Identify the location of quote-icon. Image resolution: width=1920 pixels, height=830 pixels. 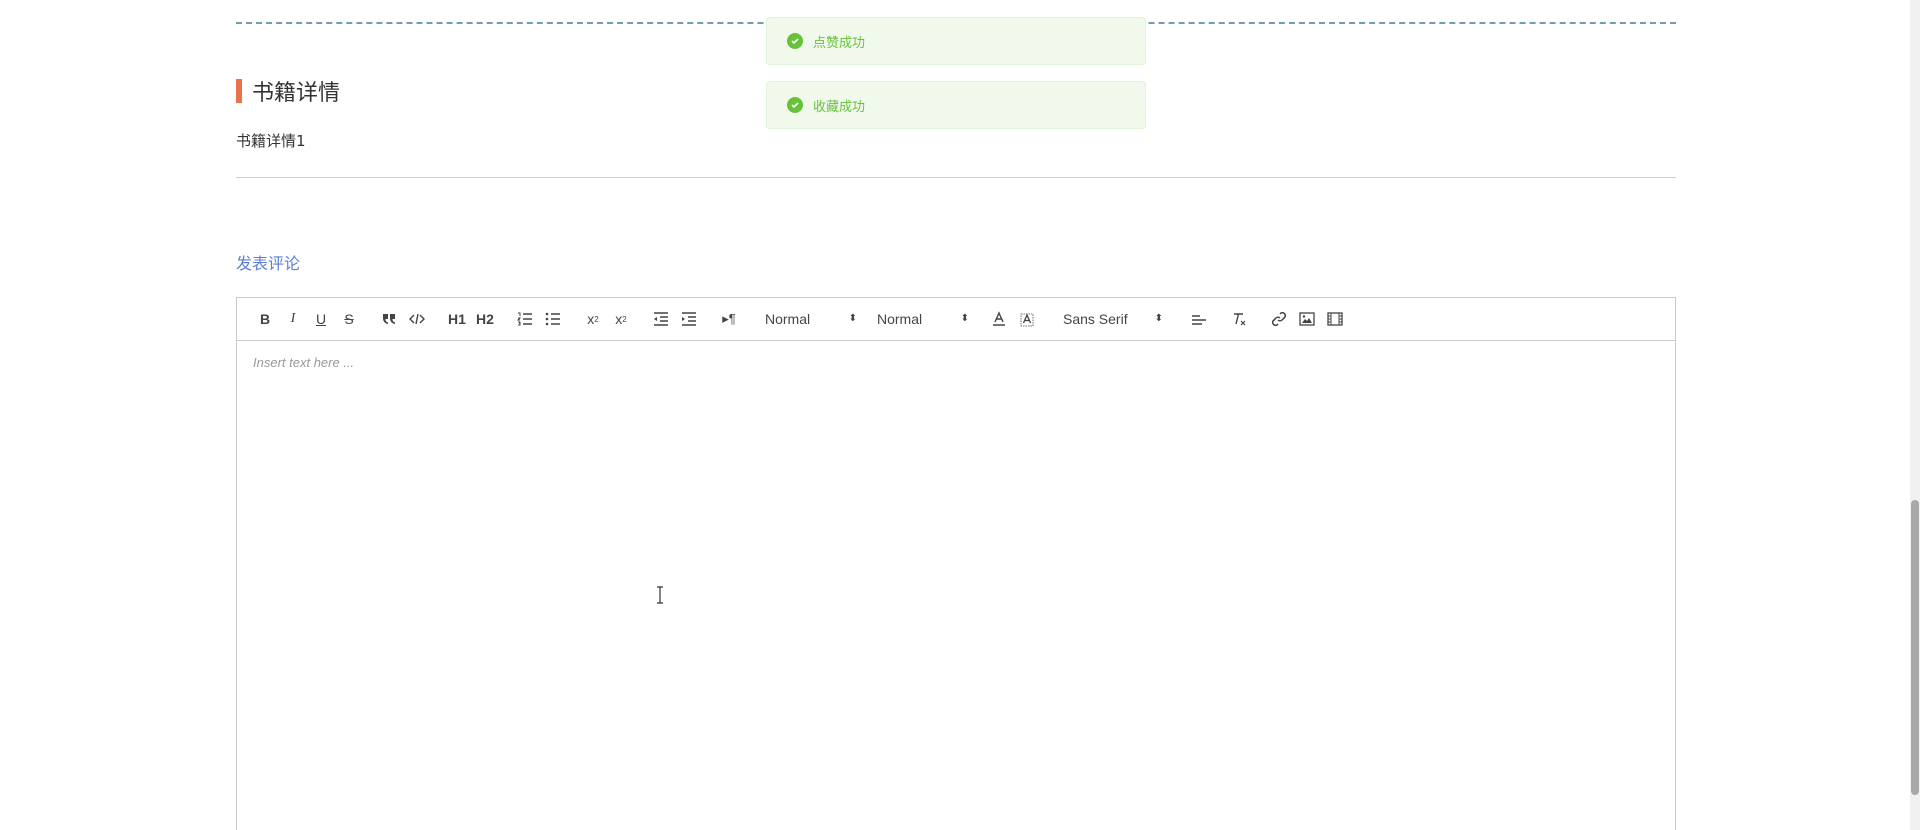
(389, 319).